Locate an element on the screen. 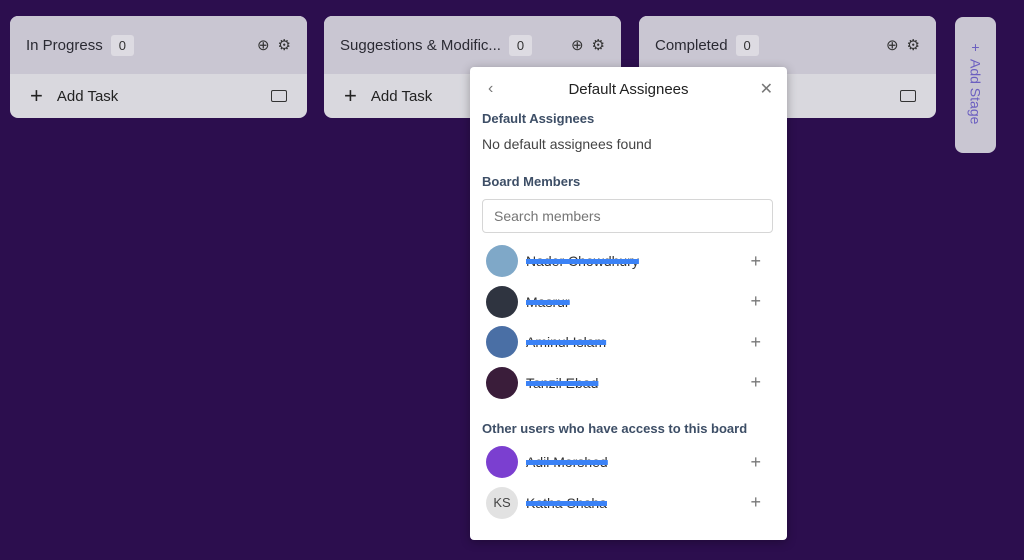 The width and height of the screenshot is (1024, 560). add-stage-button: + Add Stage is located at coordinates (975, 85).